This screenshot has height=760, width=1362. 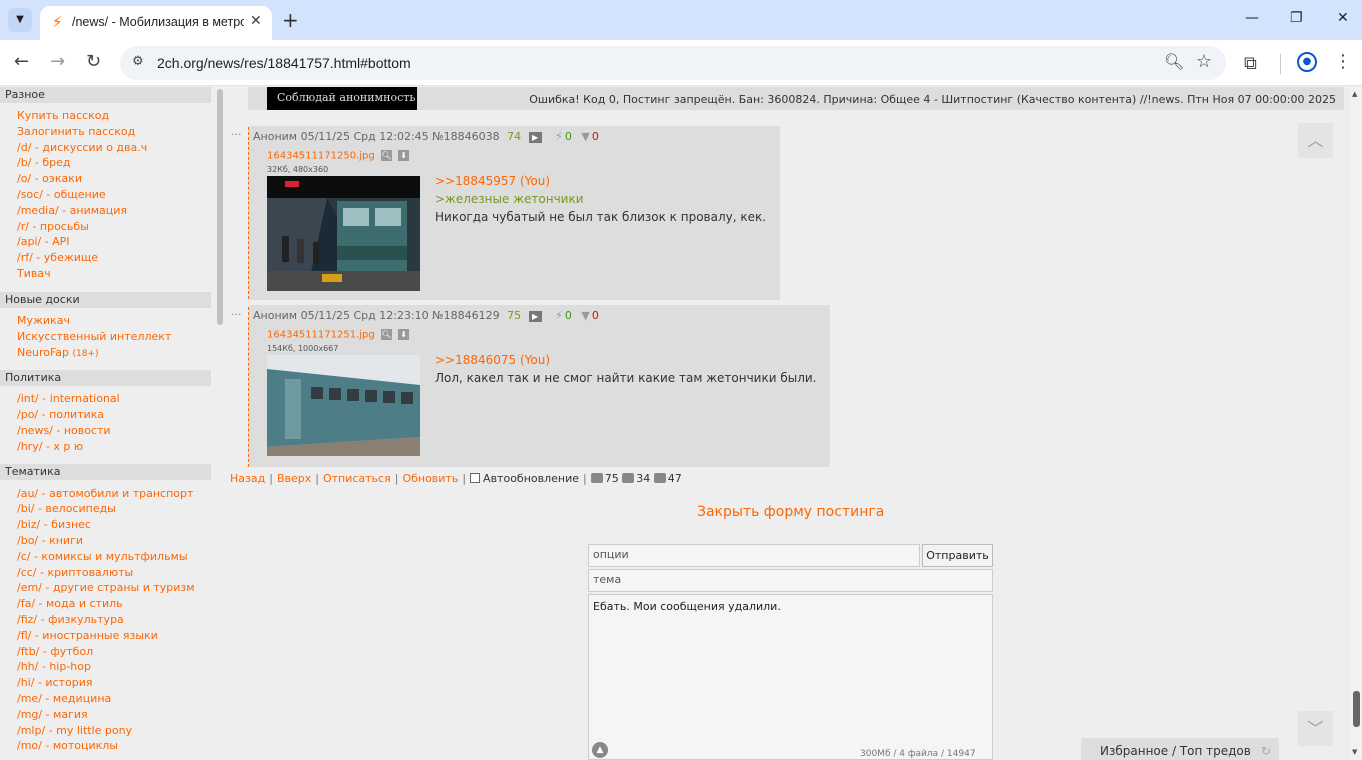 What do you see at coordinates (957, 555) in the screenshot?
I see `submit-button: Отправить` at bounding box center [957, 555].